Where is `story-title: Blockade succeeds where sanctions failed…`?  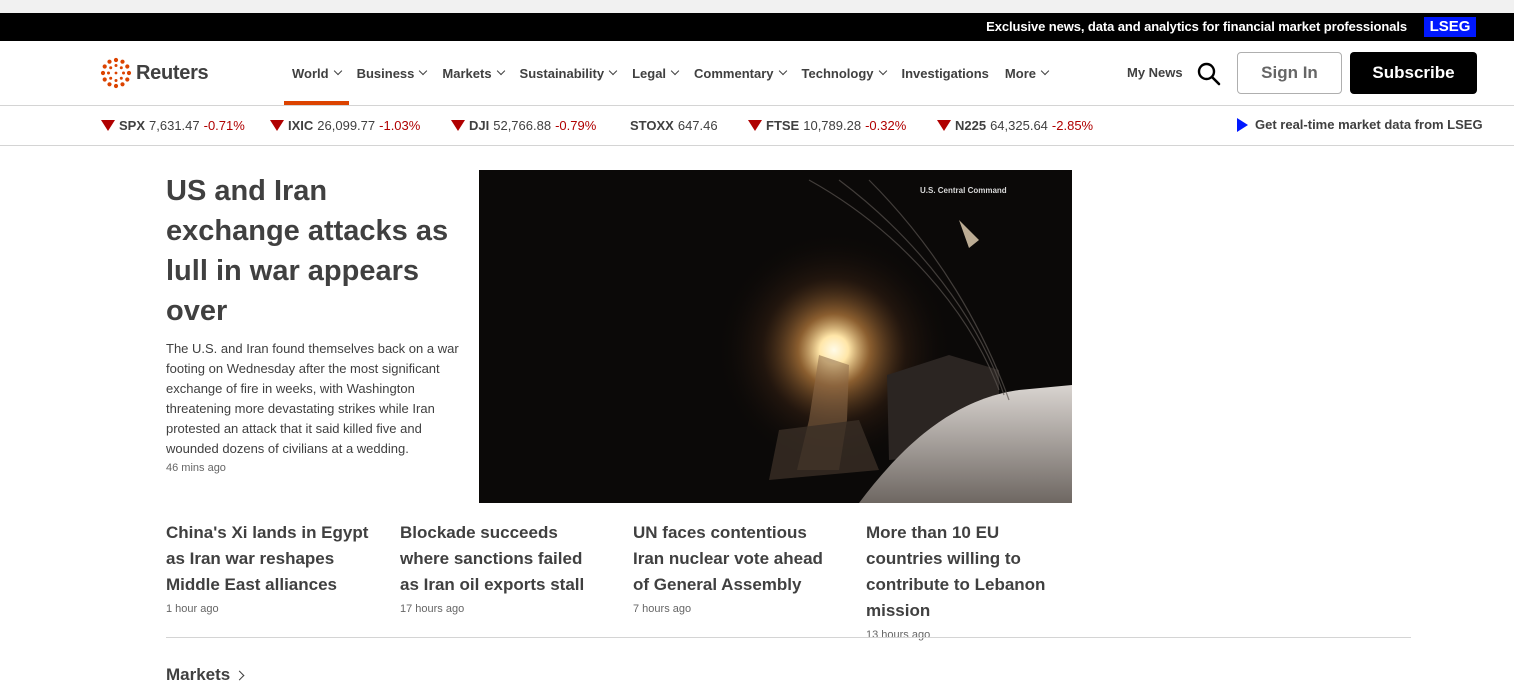
story-title: Blockade succeeds where sanctions failed… is located at coordinates (502, 559).